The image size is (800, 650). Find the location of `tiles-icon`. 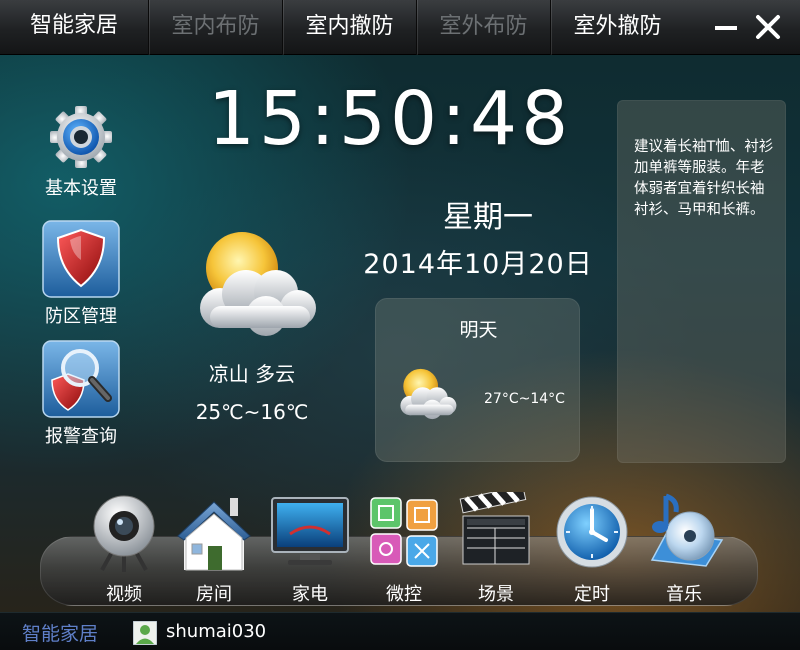

tiles-icon is located at coordinates (404, 532).